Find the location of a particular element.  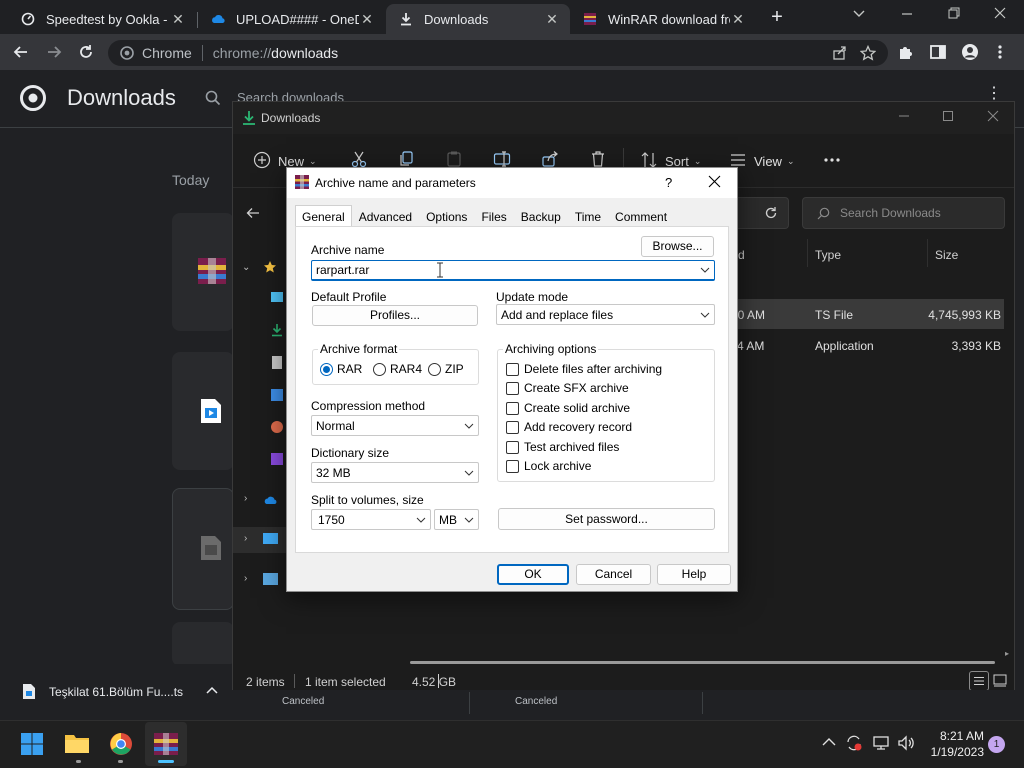

delete-icon is located at coordinates (598, 159).